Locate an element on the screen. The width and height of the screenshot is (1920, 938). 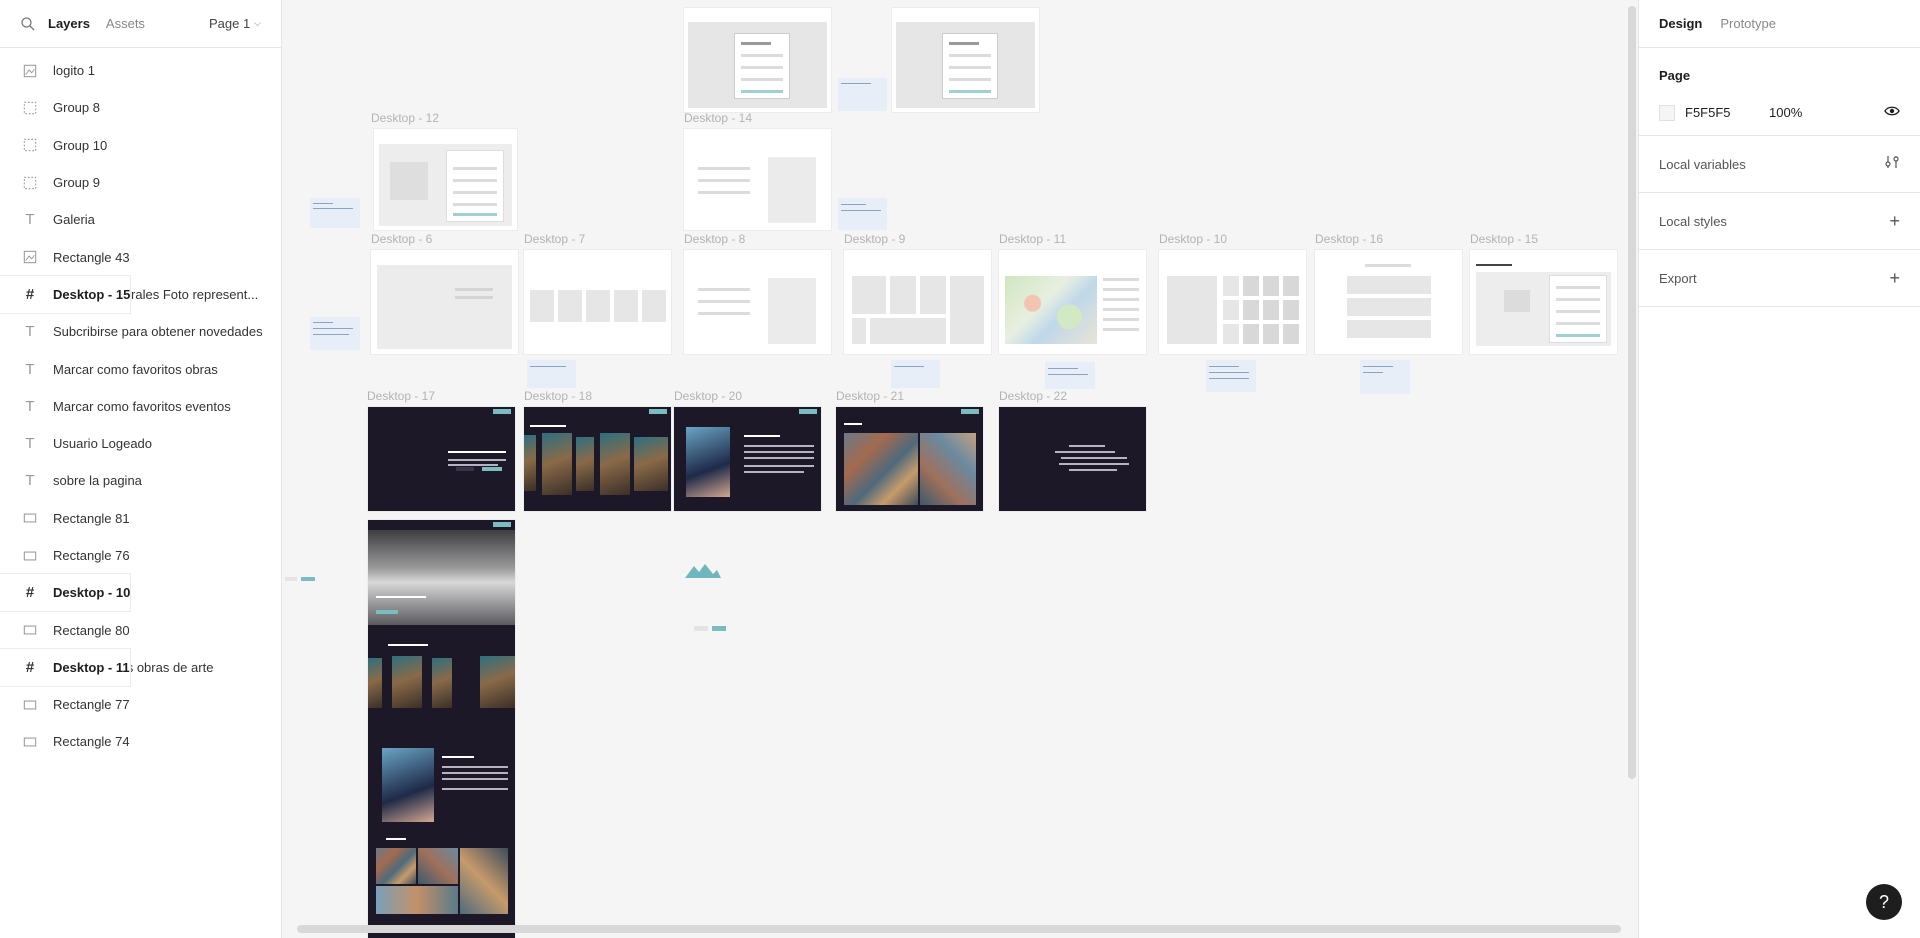
frame-label-desktop-16: Desktop - 16 is located at coordinates (1349, 239).